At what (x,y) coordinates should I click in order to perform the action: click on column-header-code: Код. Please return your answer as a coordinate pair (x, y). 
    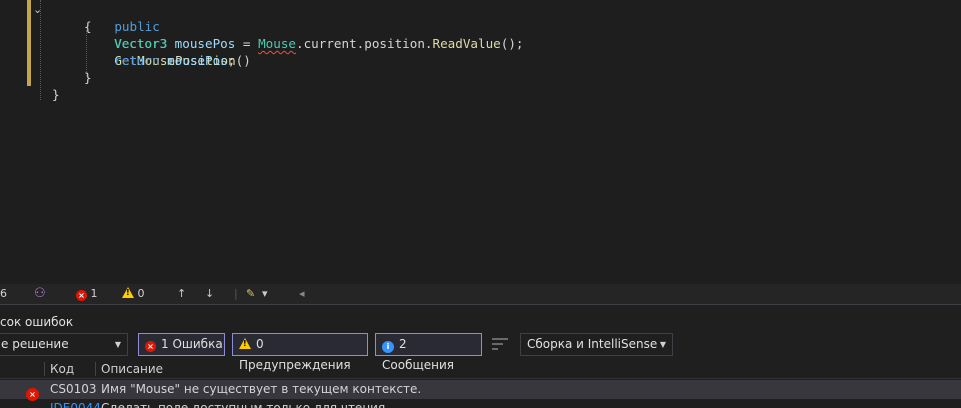
    Looking at the image, I should click on (62, 369).